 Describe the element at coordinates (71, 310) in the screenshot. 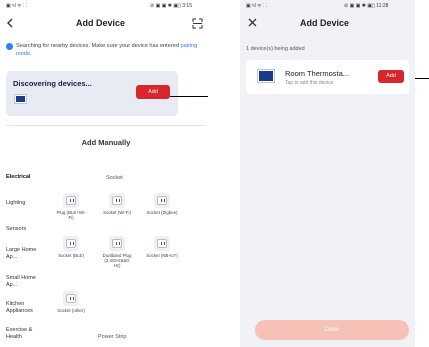

I see `product-label: Socket (other)` at that location.